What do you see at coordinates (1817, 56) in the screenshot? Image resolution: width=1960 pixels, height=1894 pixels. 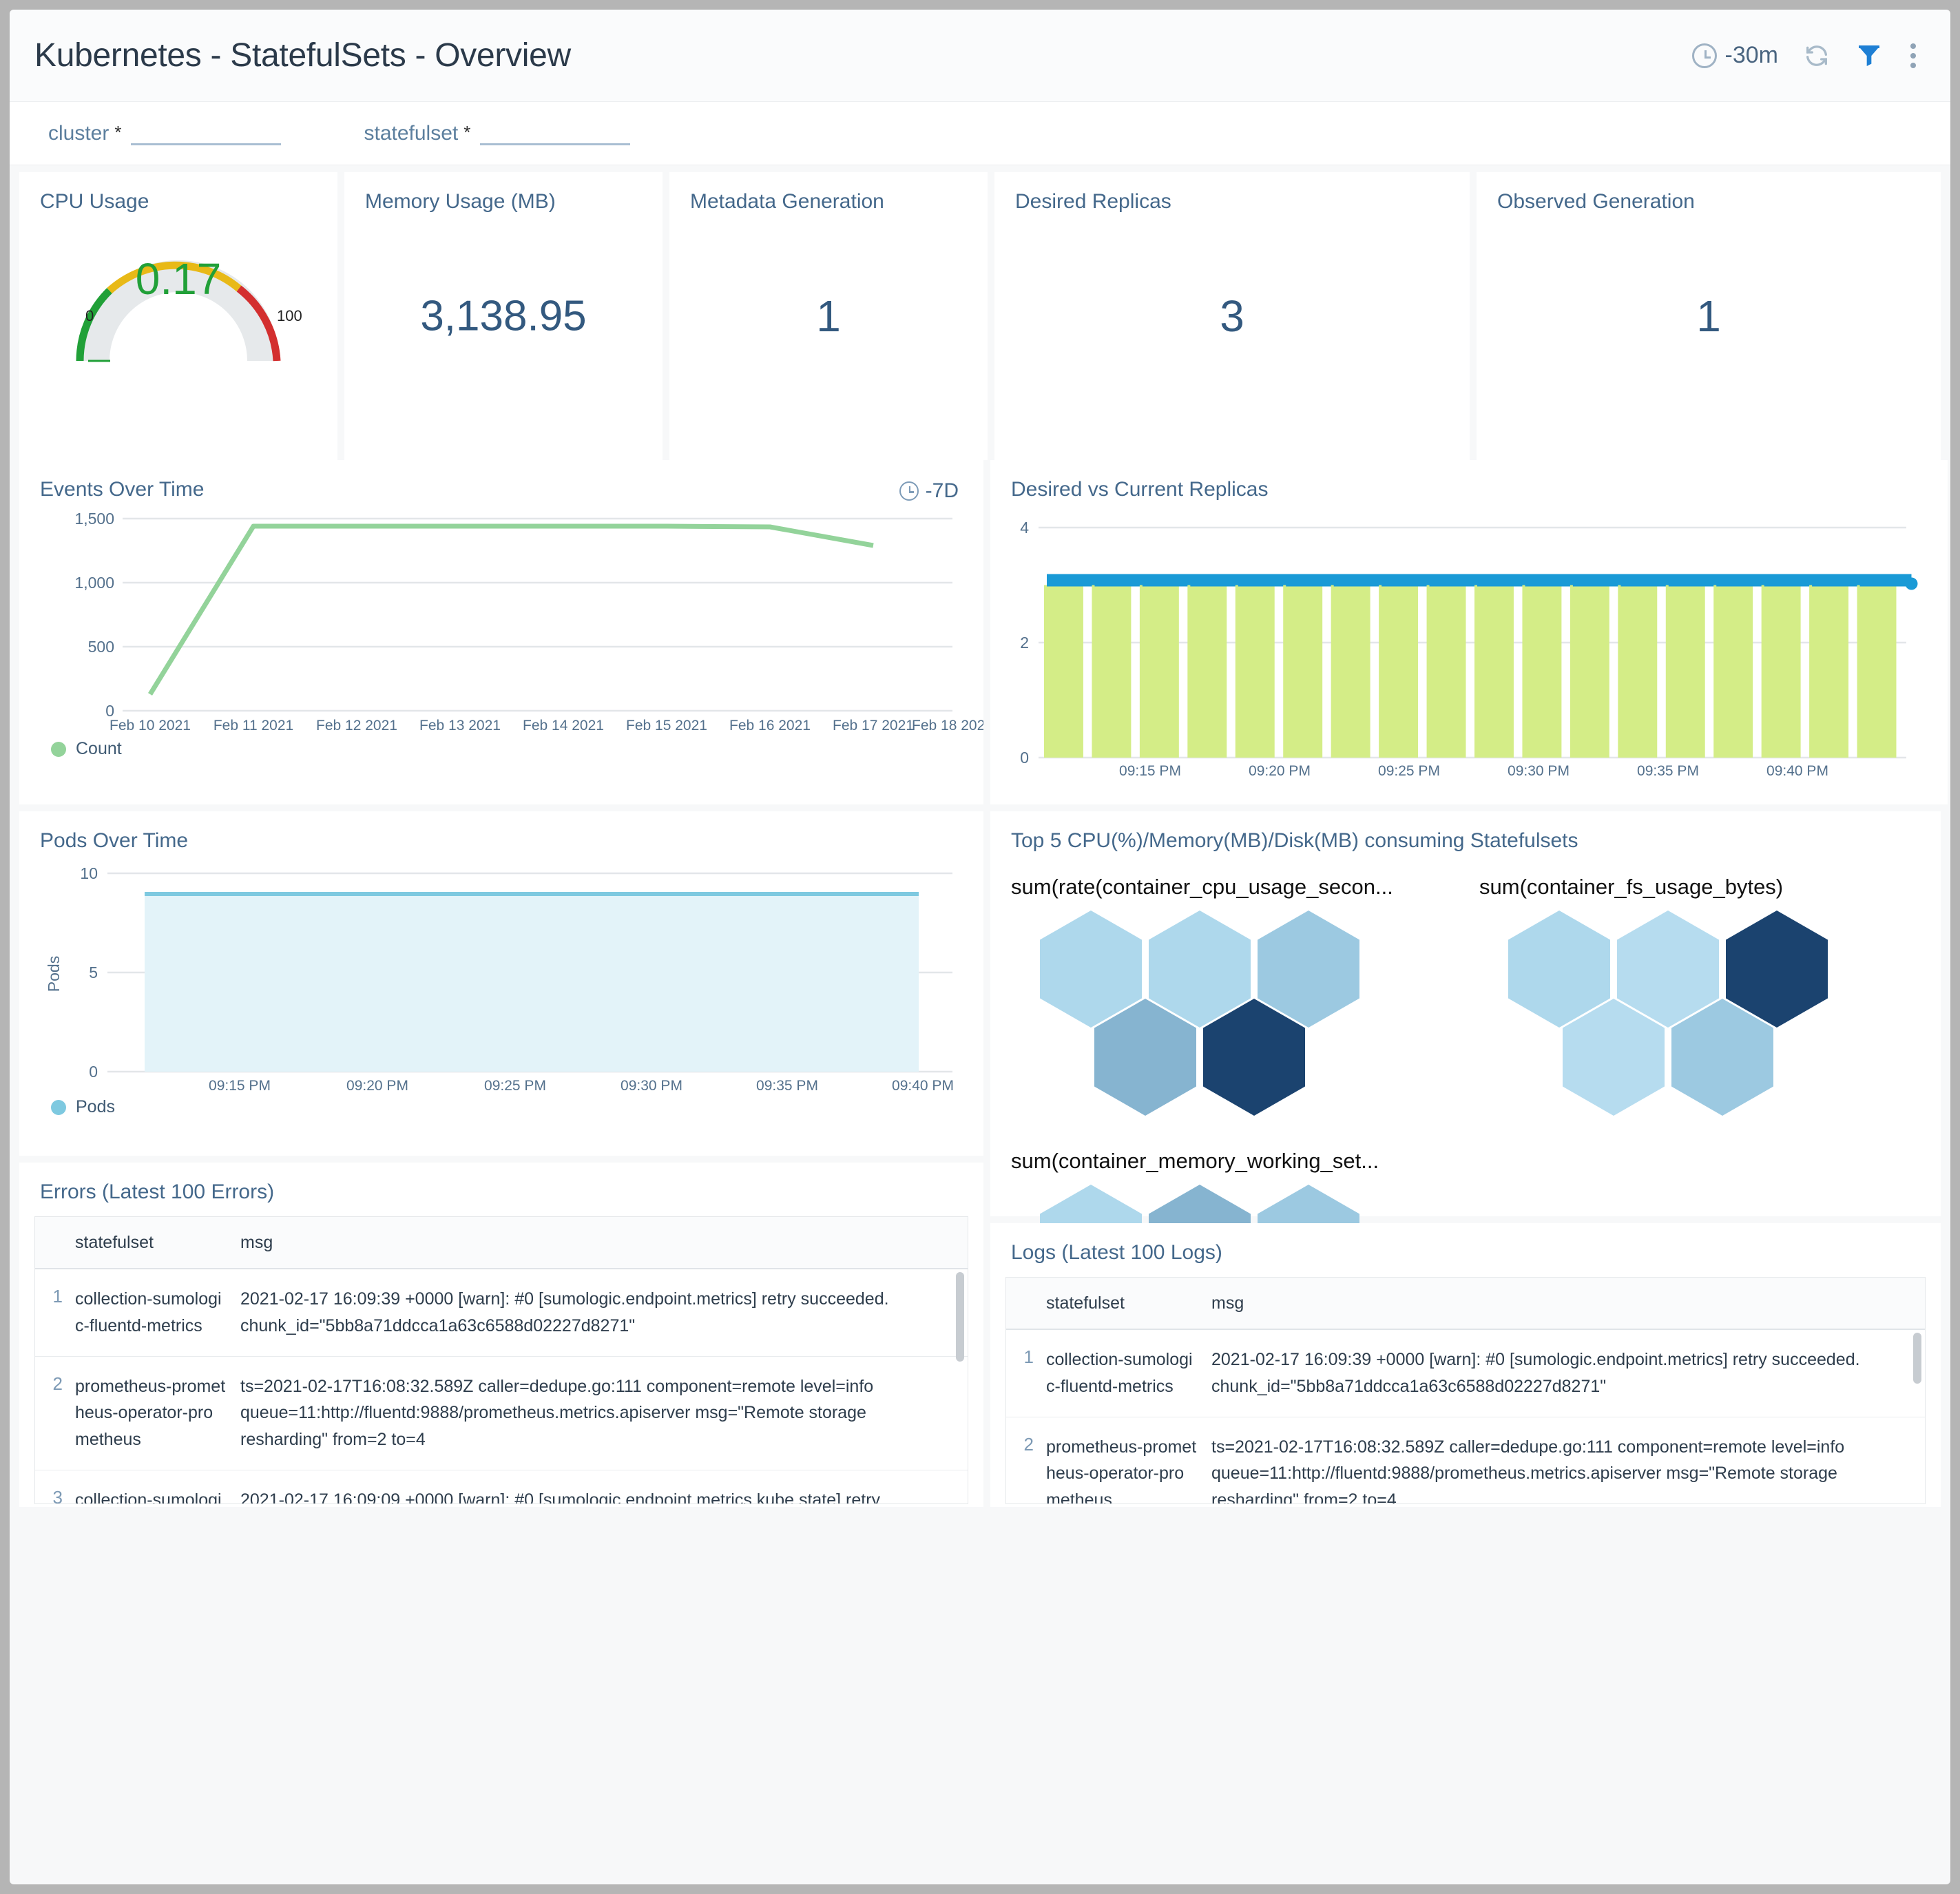 I see `refresh-icon` at bounding box center [1817, 56].